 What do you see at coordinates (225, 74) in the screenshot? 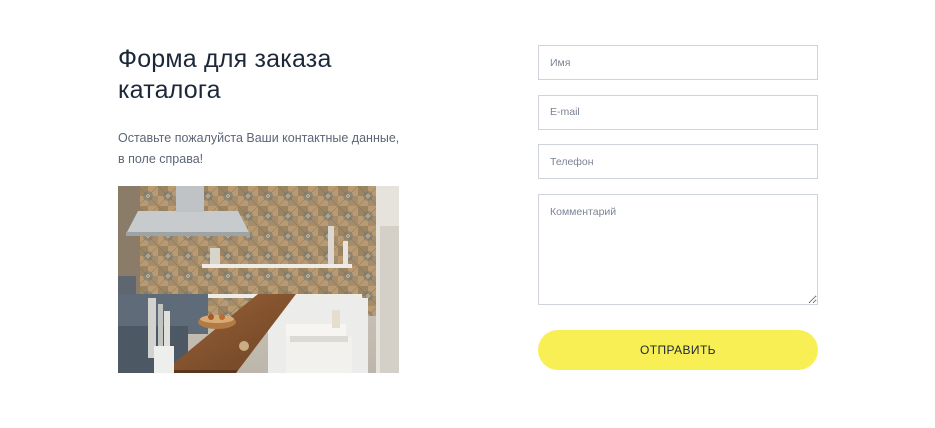
I see `page-title: Форма для заказа каталога` at bounding box center [225, 74].